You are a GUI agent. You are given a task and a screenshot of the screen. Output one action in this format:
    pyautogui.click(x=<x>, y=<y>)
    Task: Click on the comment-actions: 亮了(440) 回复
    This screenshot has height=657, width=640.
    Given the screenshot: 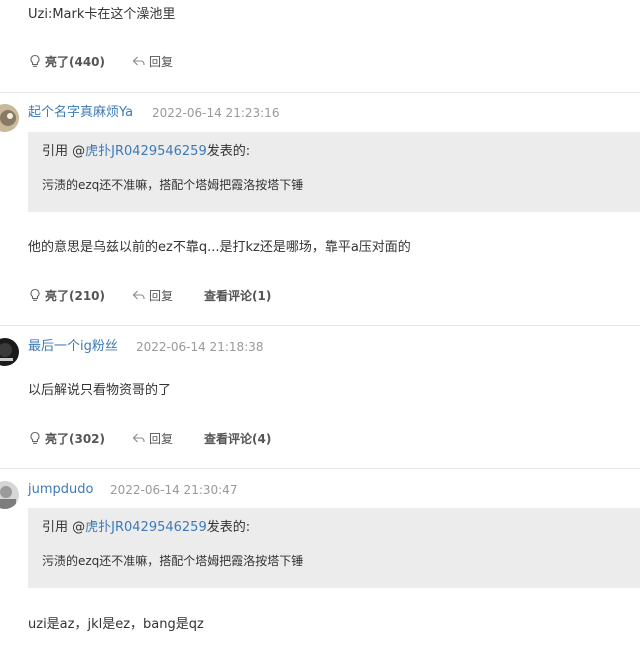 What is the action you would take?
    pyautogui.click(x=116, y=61)
    